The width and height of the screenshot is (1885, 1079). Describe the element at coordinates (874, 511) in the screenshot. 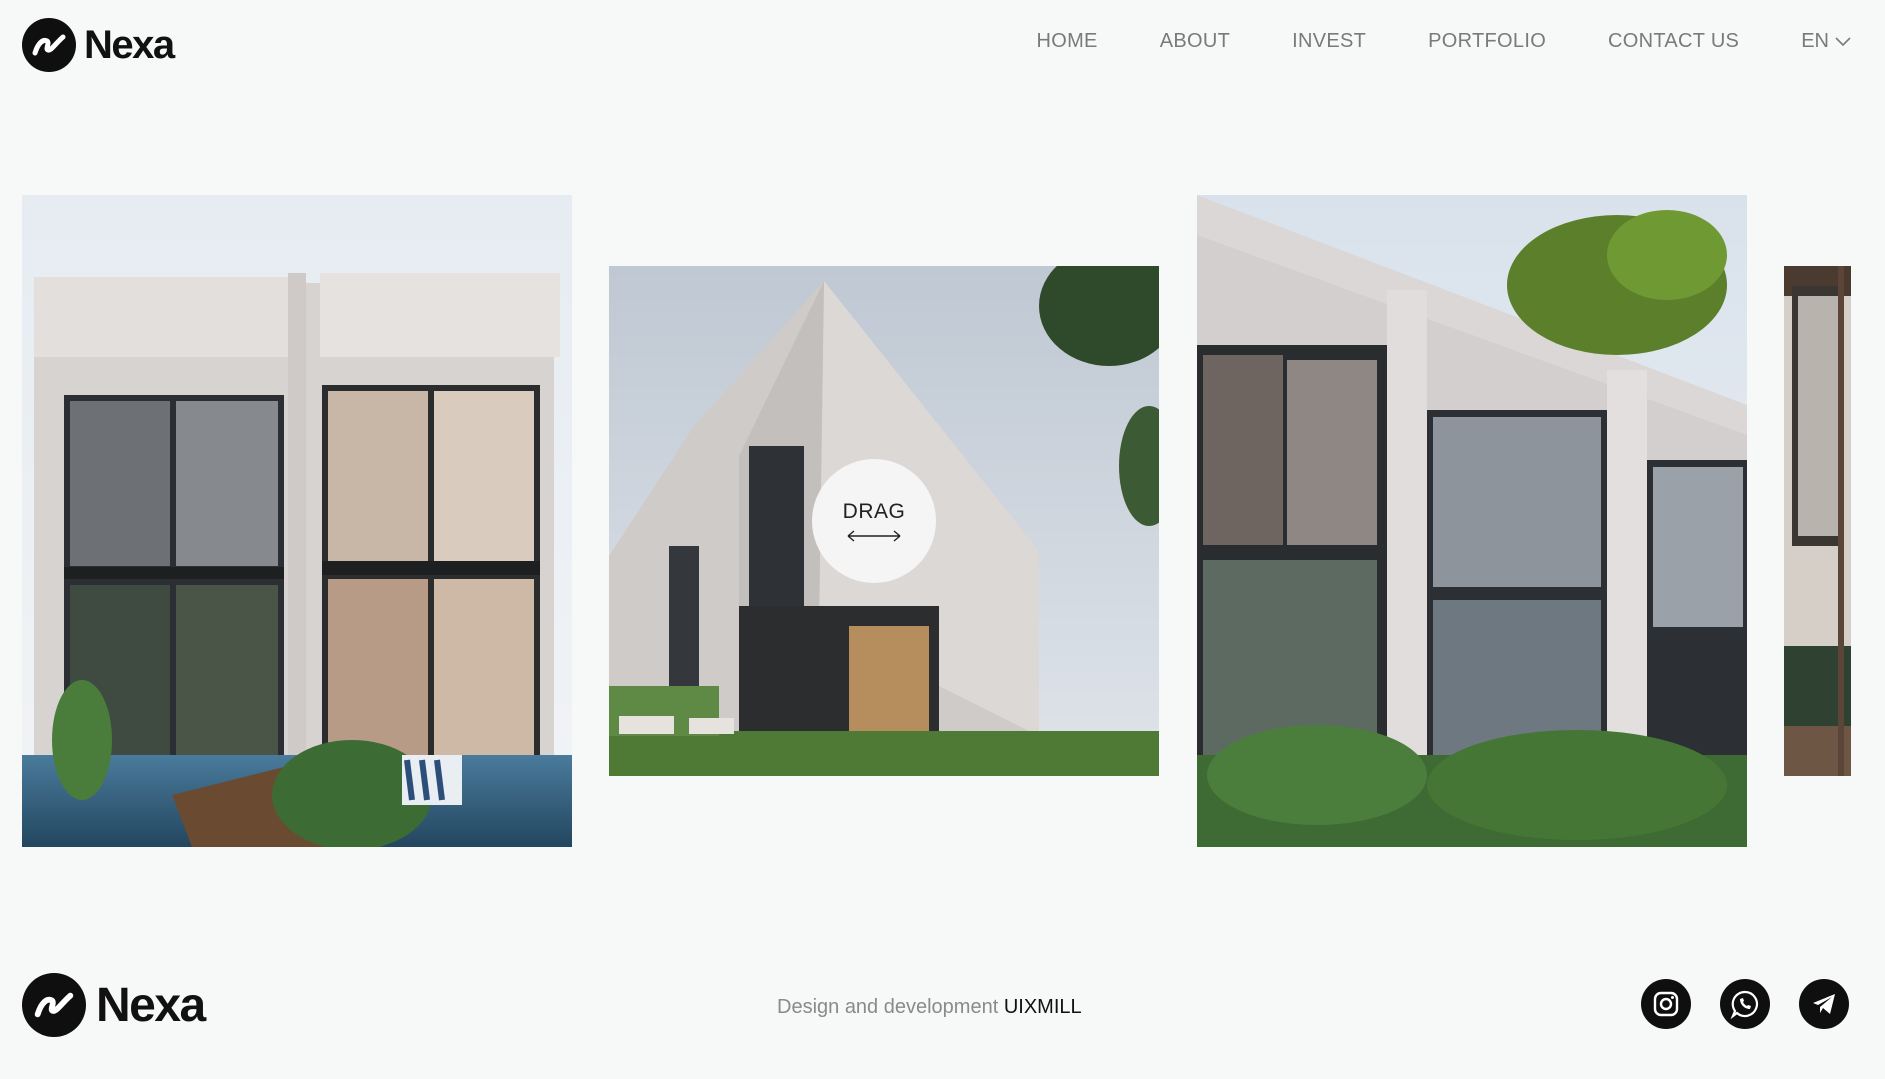

I see `drag-label: DRAG` at that location.